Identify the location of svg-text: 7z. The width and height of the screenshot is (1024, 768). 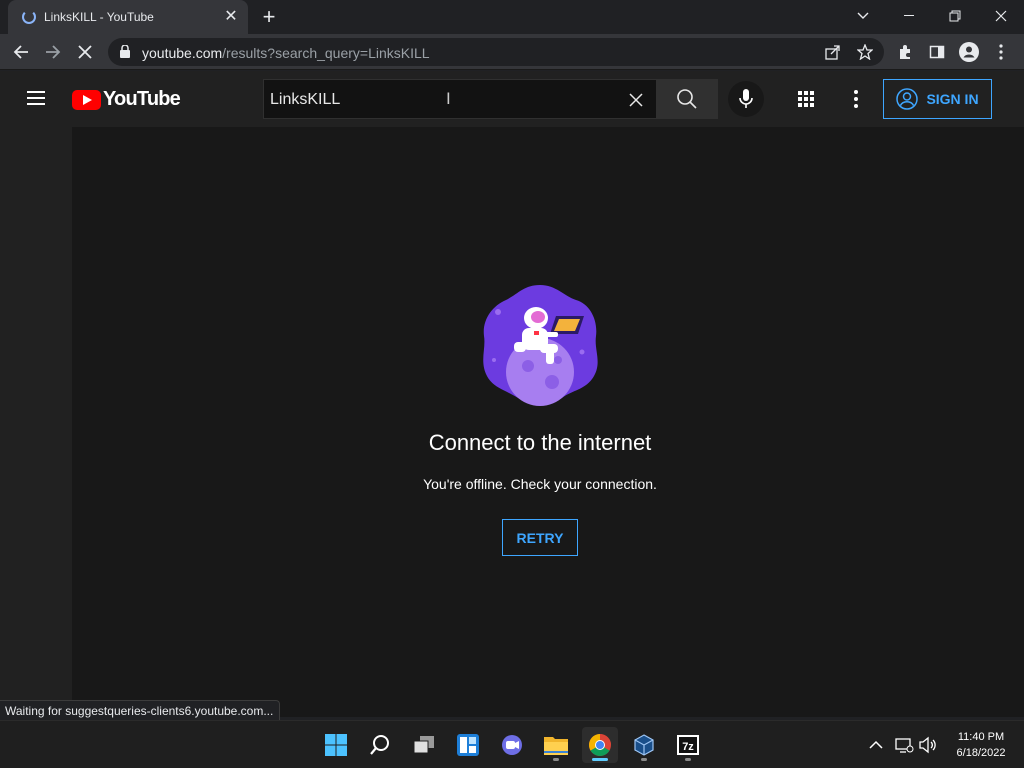
(688, 747).